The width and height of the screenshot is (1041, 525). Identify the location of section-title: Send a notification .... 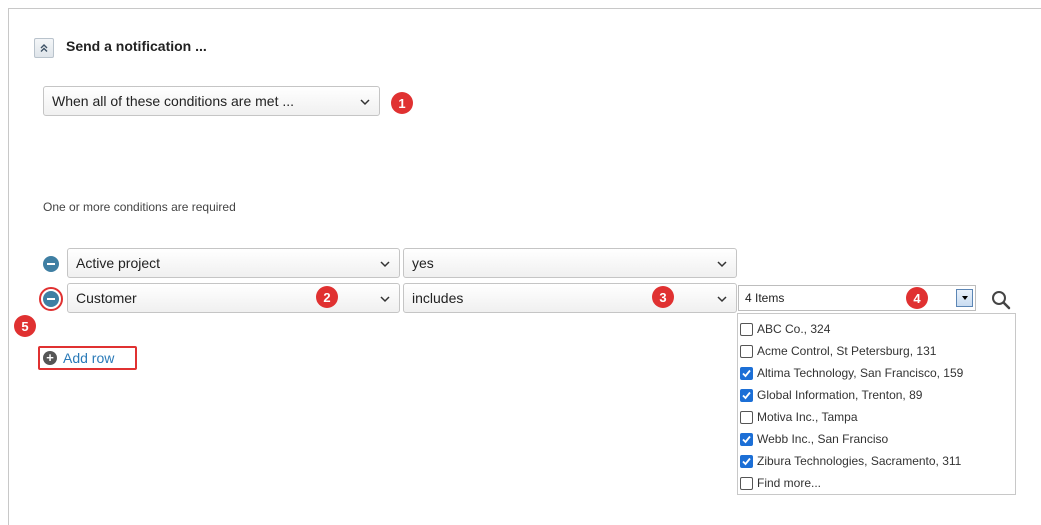
(136, 46).